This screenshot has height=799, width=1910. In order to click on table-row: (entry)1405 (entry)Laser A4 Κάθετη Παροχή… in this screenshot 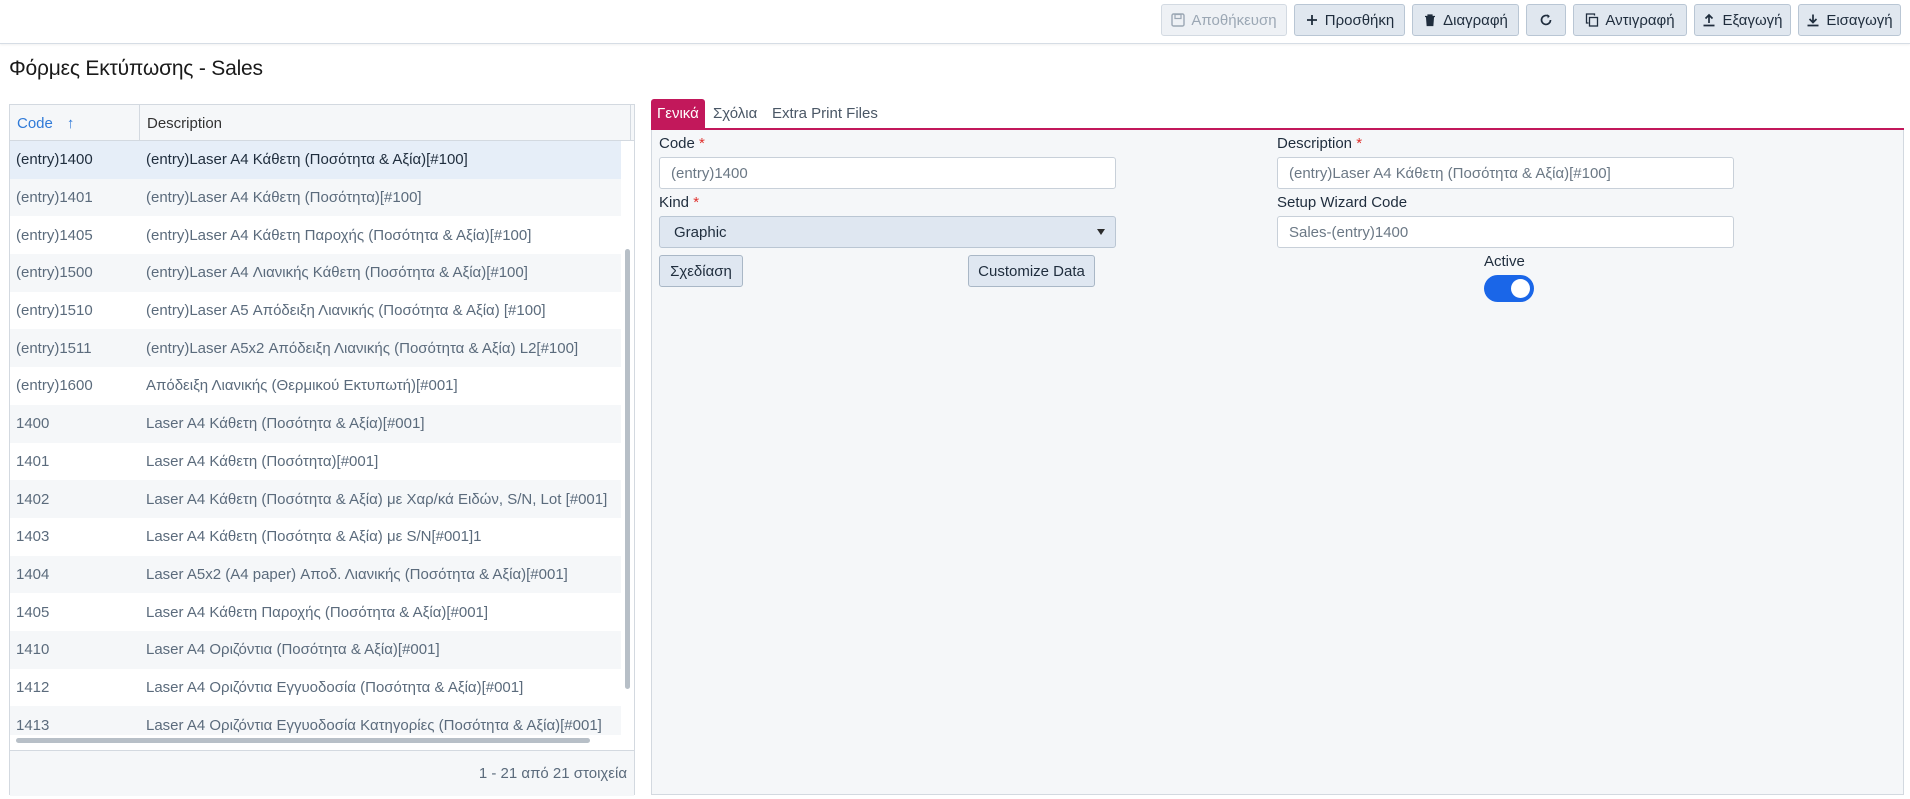, I will do `click(315, 235)`.